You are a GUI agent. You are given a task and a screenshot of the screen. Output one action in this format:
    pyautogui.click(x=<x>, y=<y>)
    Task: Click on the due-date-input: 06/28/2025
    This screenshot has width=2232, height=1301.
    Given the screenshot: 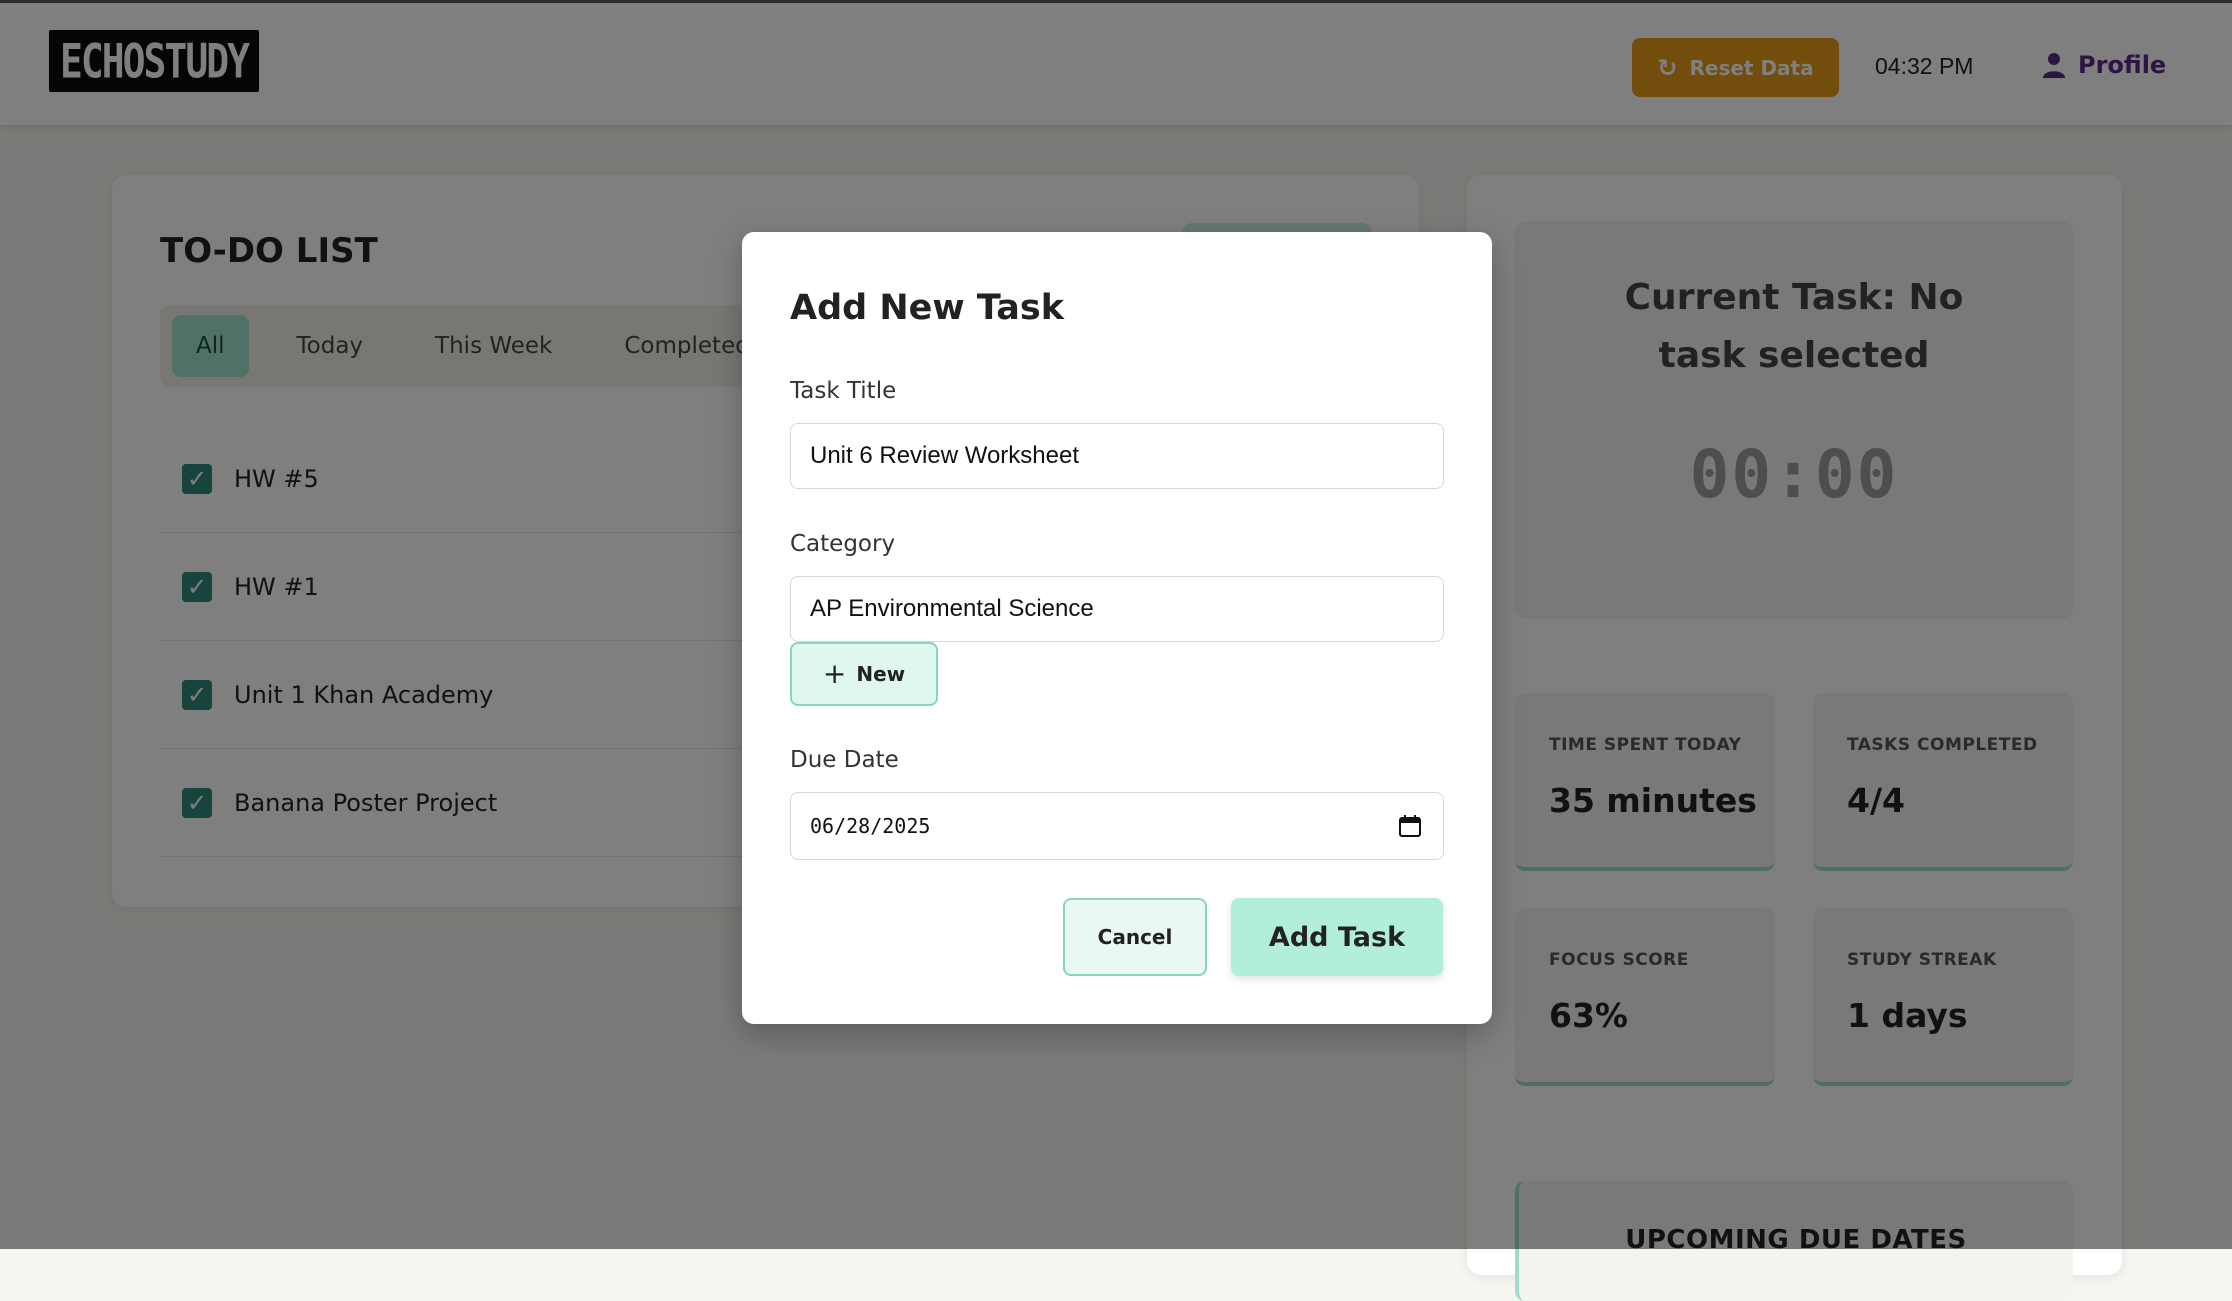 What is the action you would take?
    pyautogui.click(x=1117, y=826)
    